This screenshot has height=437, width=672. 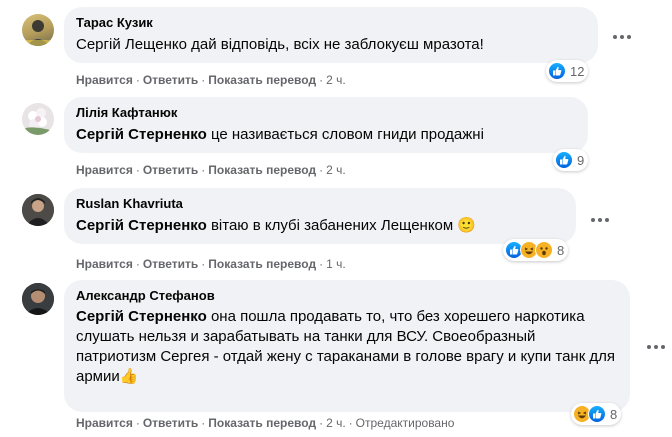 I want to click on comment-actions: Нравится · Ответить · Показать перевод · 1 ч., so click(x=211, y=264).